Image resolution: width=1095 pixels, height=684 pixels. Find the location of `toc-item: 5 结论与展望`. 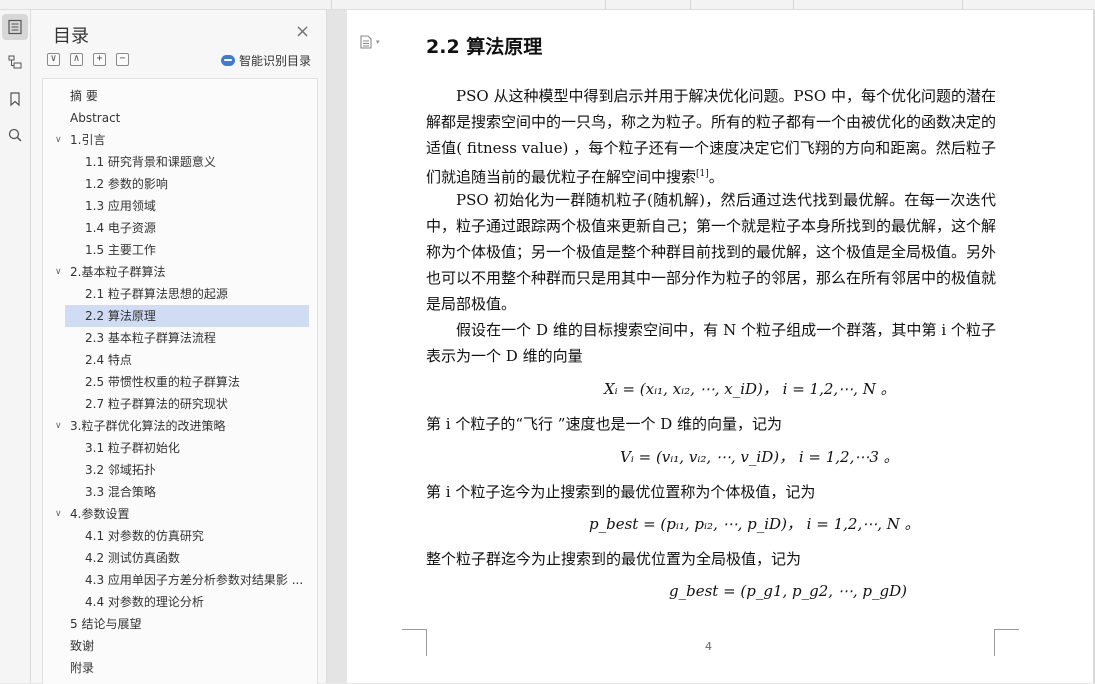

toc-item: 5 结论与展望 is located at coordinates (182, 624).